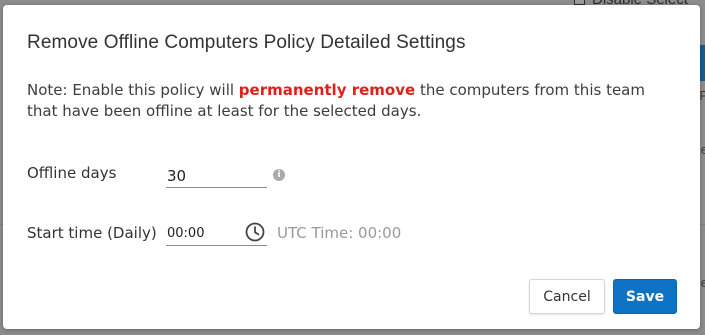 This screenshot has width=705, height=335. Describe the element at coordinates (133, 90) in the screenshot. I see `note-prefix: Note: Enable this policy will` at that location.